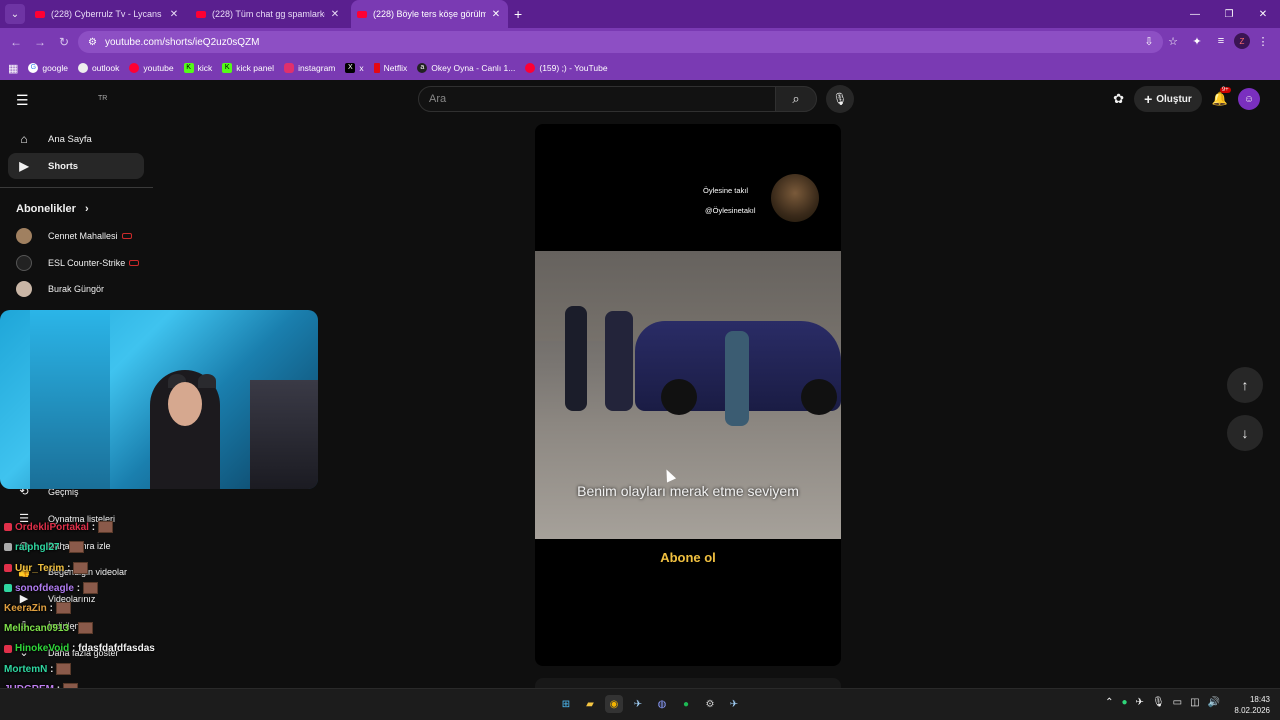 This screenshot has height=720, width=1280. What do you see at coordinates (1168, 99) in the screenshot?
I see `create-button: + Oluştur` at bounding box center [1168, 99].